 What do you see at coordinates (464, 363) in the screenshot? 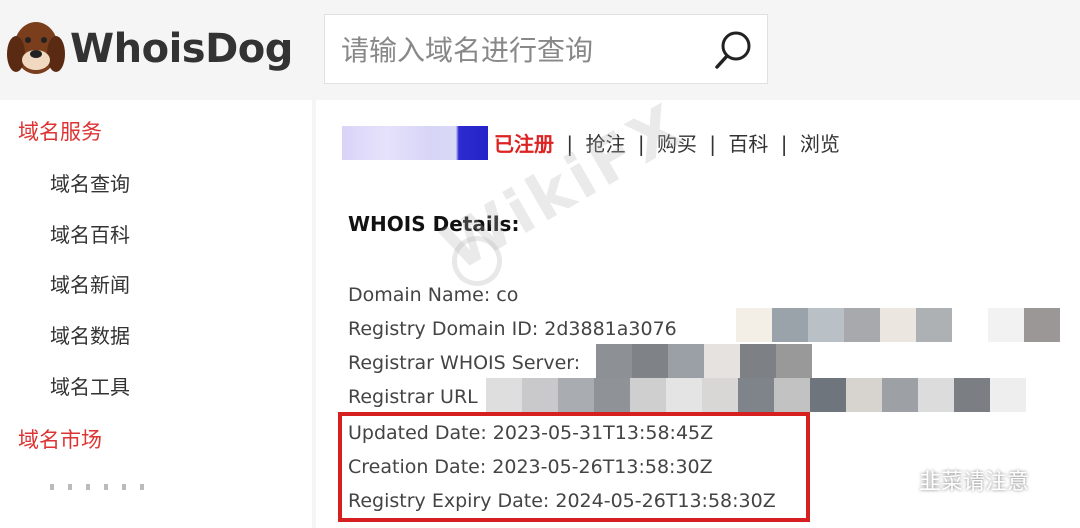
I see `whois-registrar-server: Registrar WHOIS Server:` at bounding box center [464, 363].